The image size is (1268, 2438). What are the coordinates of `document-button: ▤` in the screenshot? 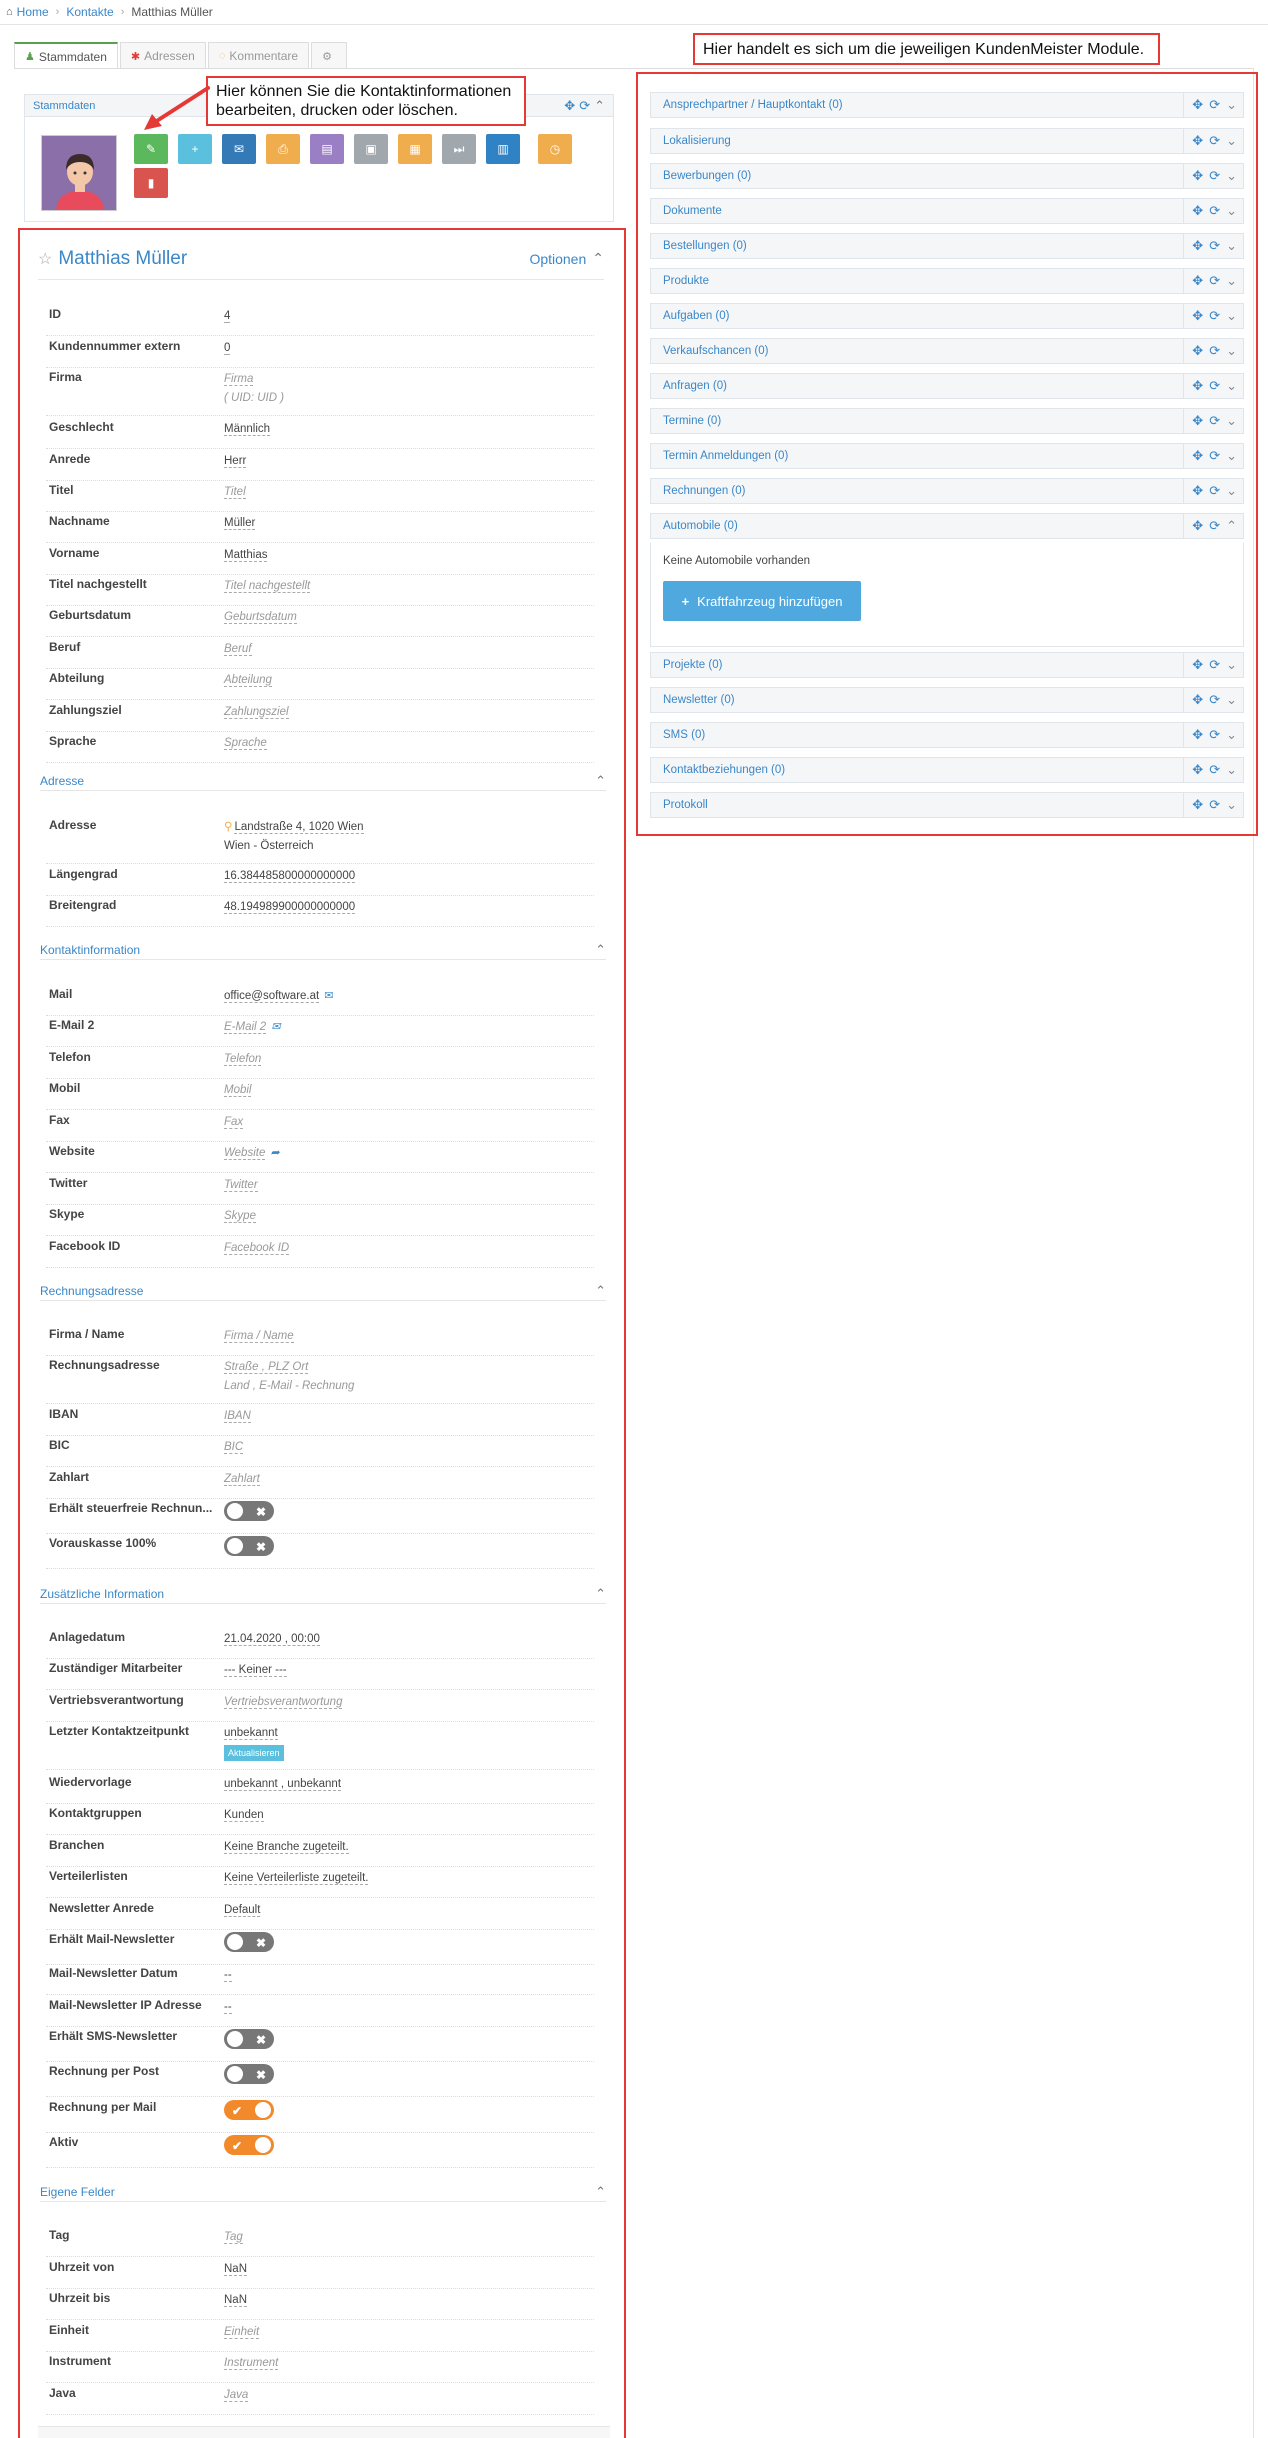 It's located at (327, 149).